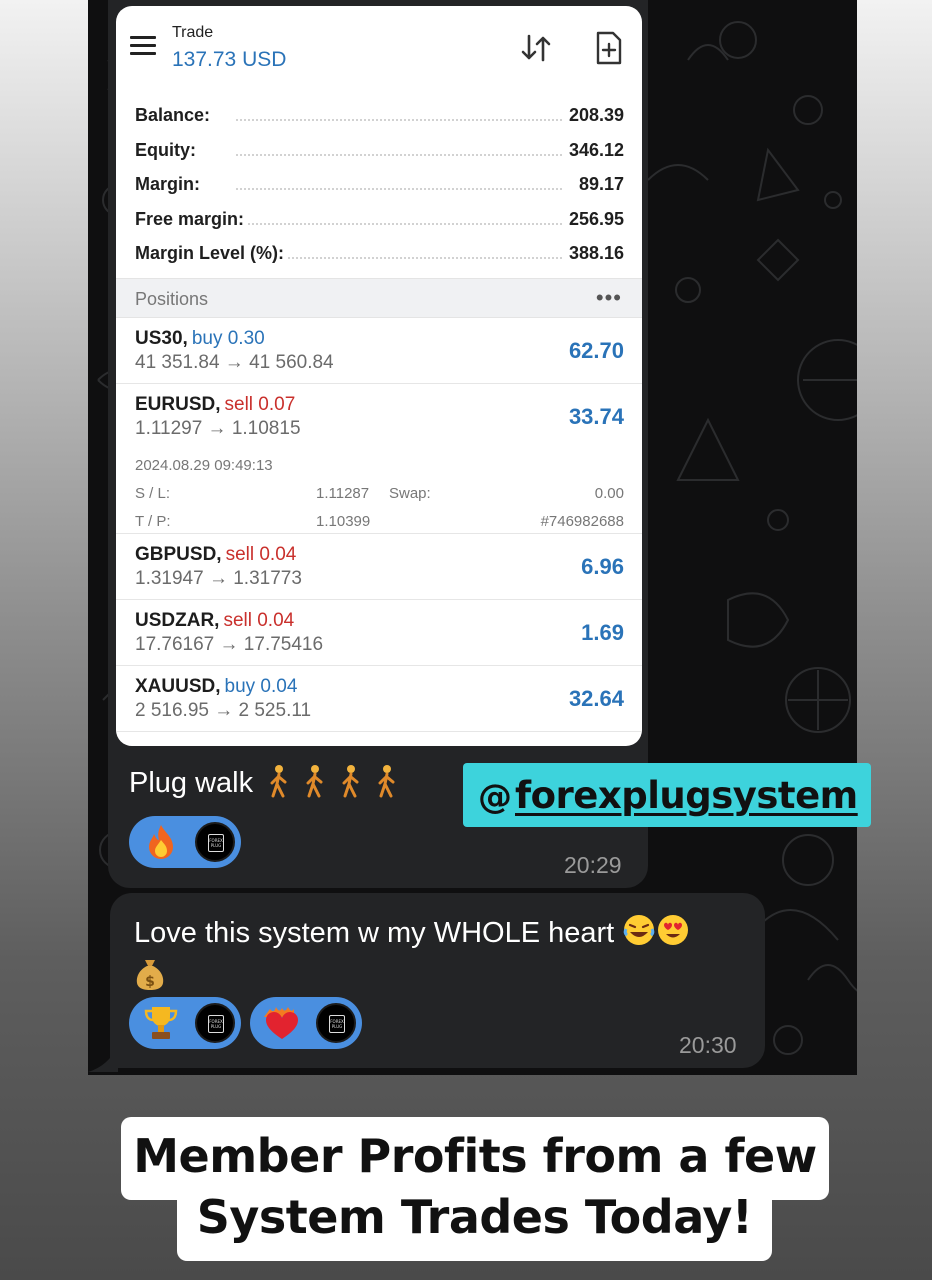 This screenshot has height=1280, width=932. What do you see at coordinates (412, 956) in the screenshot?
I see `message-2-text: Love this system w my WHOLE heart $` at bounding box center [412, 956].